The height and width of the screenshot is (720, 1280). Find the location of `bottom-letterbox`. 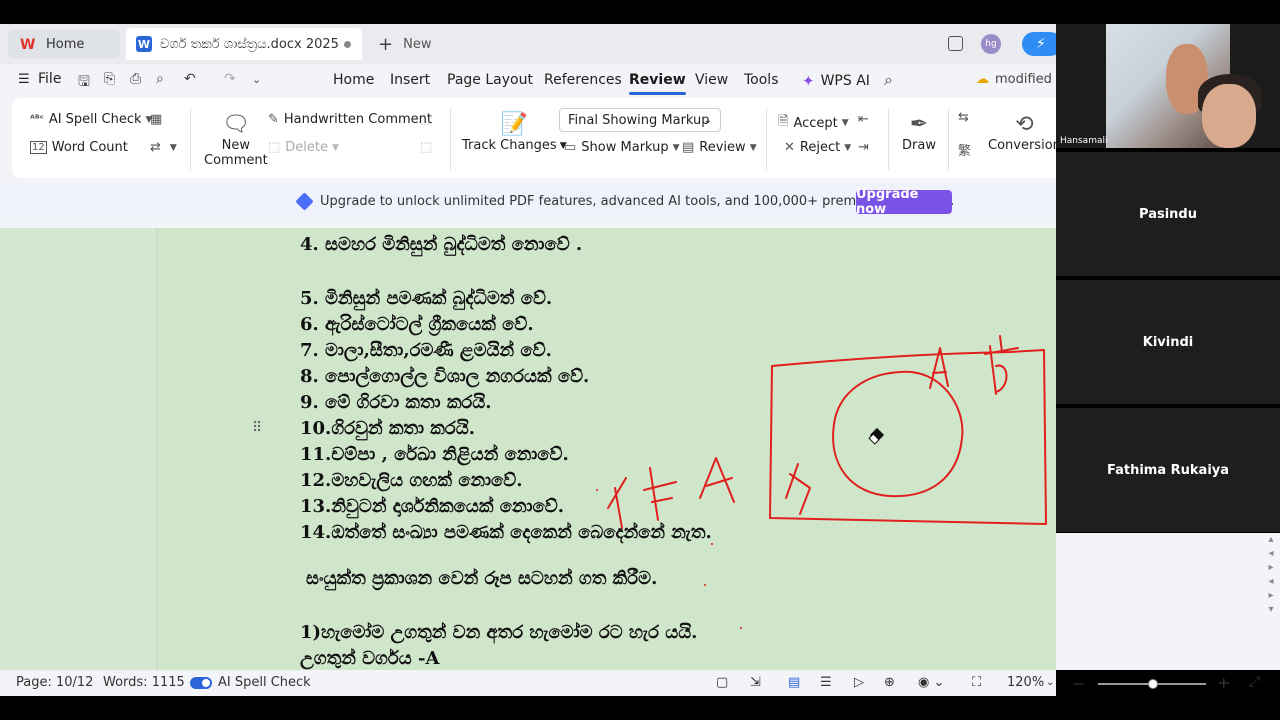

bottom-letterbox is located at coordinates (640, 708).